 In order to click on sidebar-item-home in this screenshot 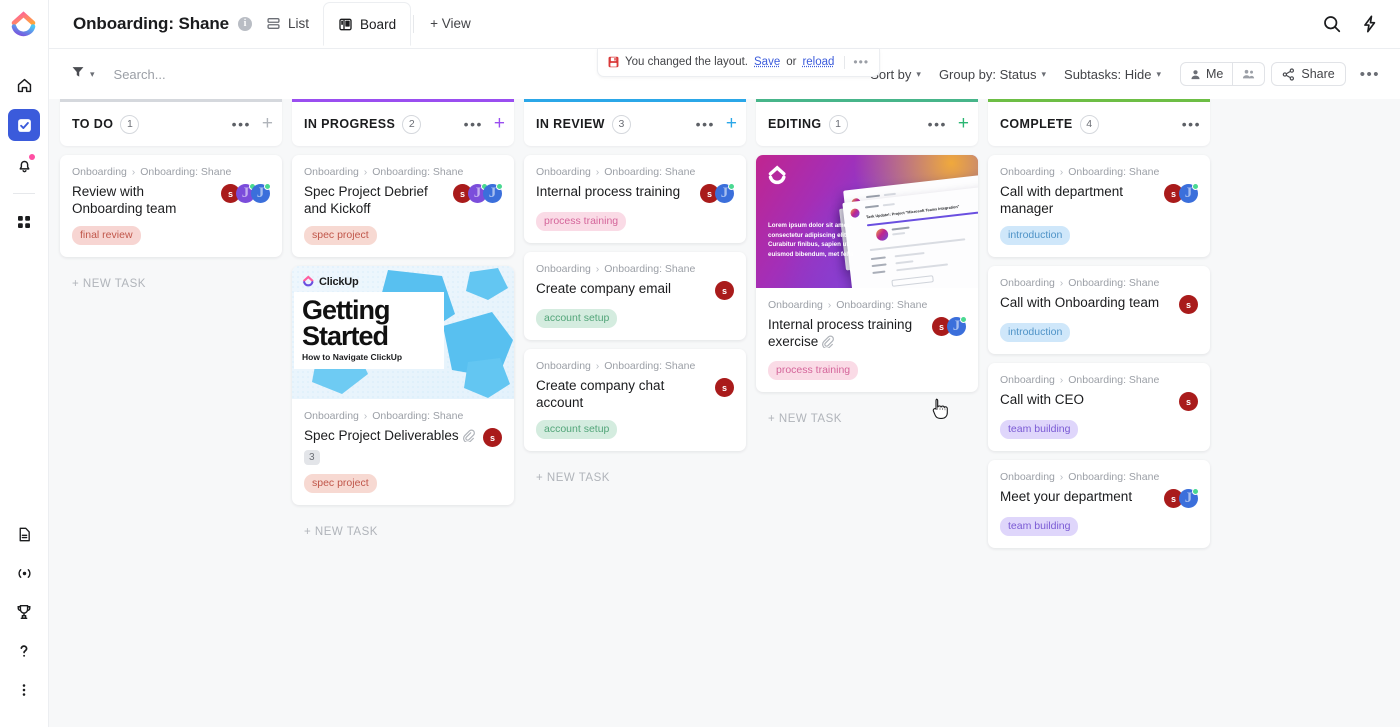, I will do `click(24, 85)`.